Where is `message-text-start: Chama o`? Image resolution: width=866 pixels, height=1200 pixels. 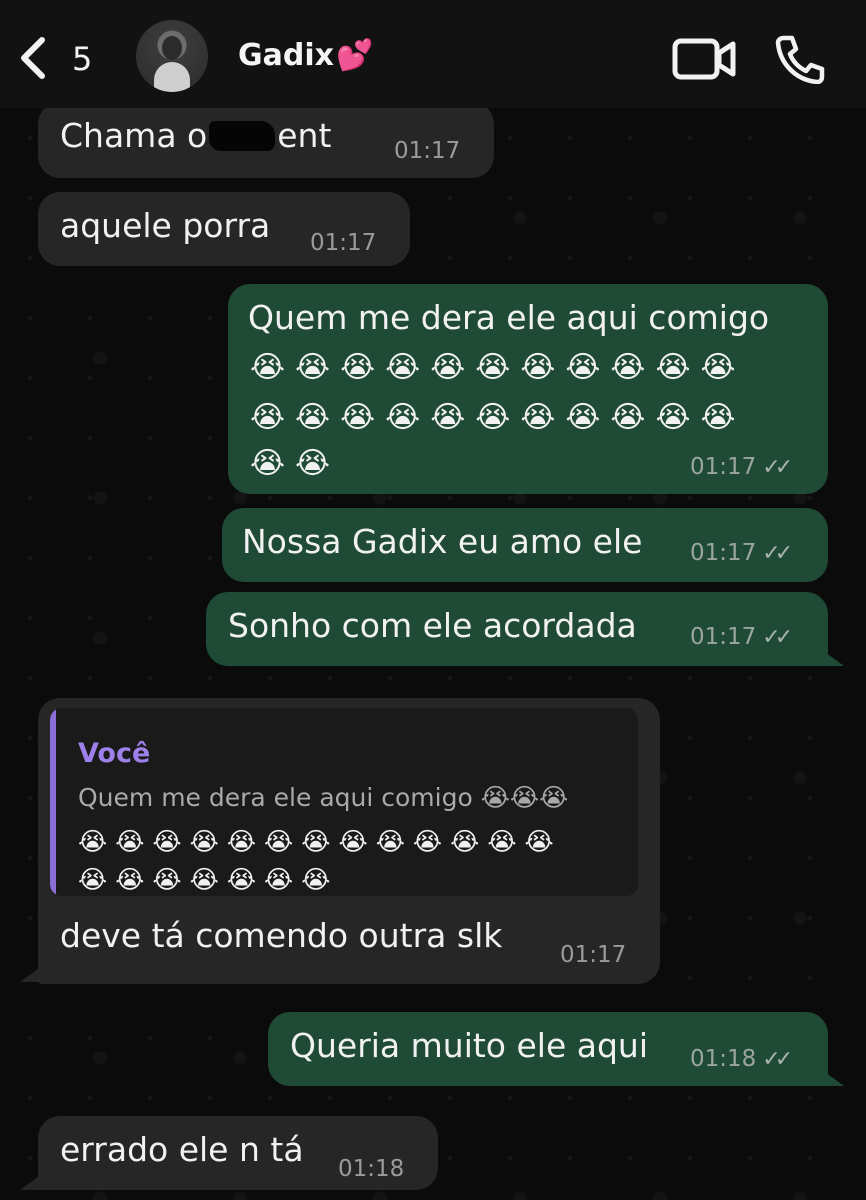
message-text-start: Chama o is located at coordinates (134, 135).